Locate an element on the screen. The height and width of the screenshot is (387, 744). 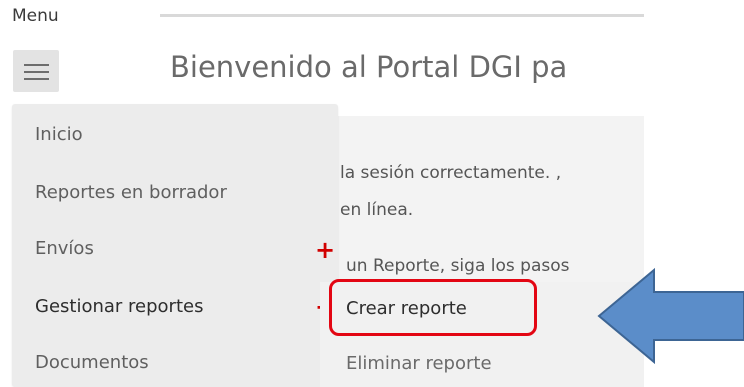
submenu-item-eliminar-reporte: Eliminar reporte is located at coordinates (419, 363).